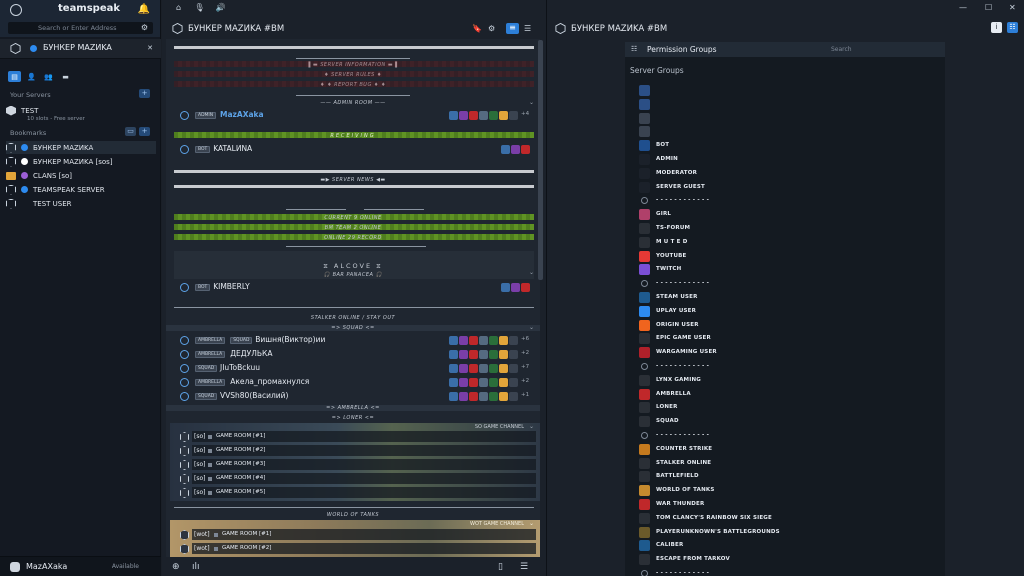  What do you see at coordinates (789, 559) in the screenshot?
I see `server-group-item: ESCAPE FROM TARKOV` at bounding box center [789, 559].